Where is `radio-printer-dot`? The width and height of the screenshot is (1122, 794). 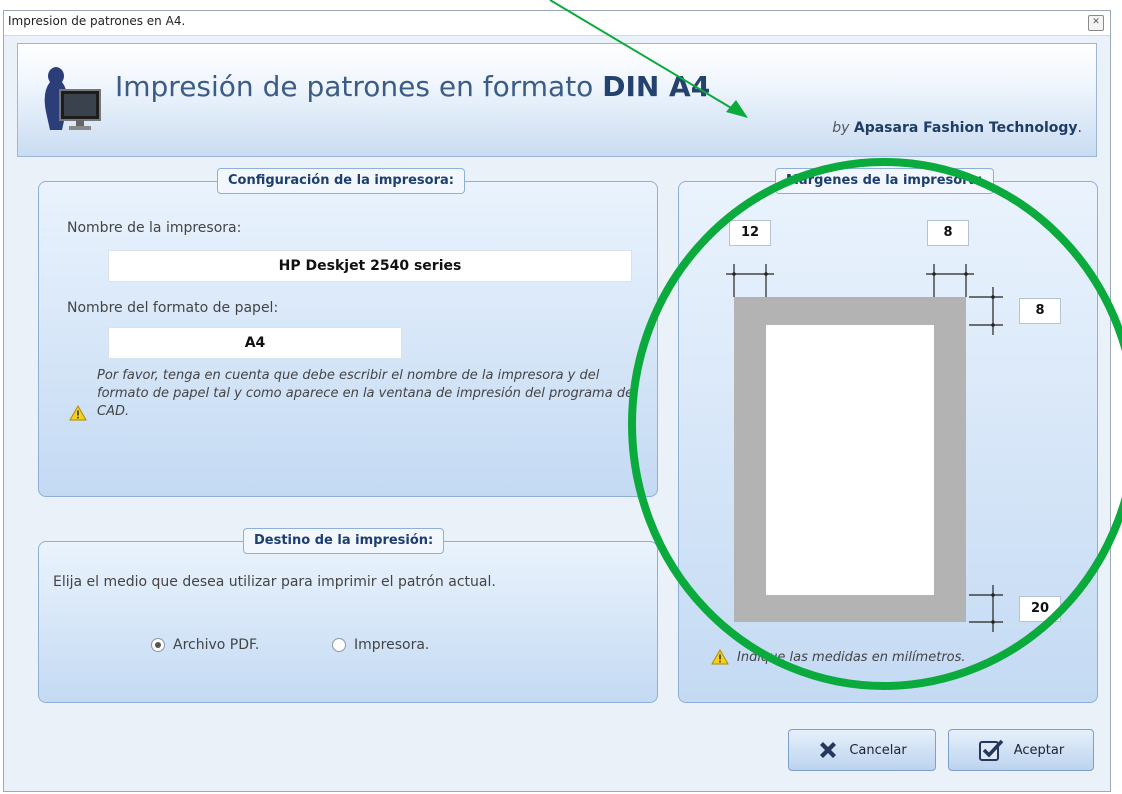
radio-printer-dot is located at coordinates (339, 645).